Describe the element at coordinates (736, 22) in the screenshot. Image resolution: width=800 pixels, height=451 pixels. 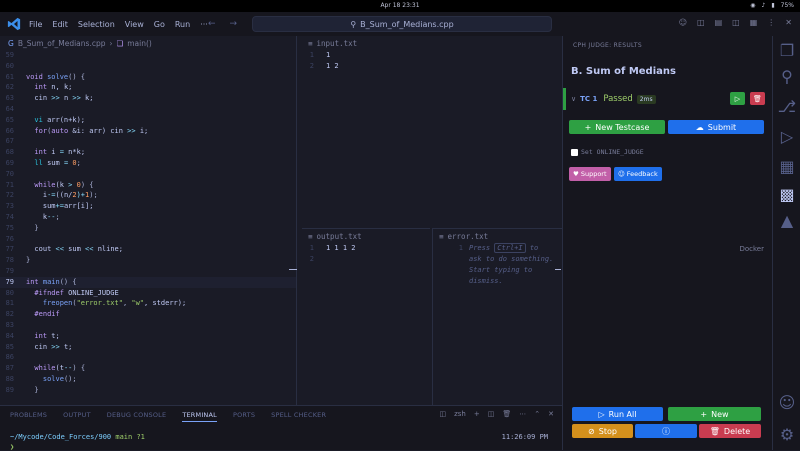
I see `layout-secondary-icon: ◫` at that location.